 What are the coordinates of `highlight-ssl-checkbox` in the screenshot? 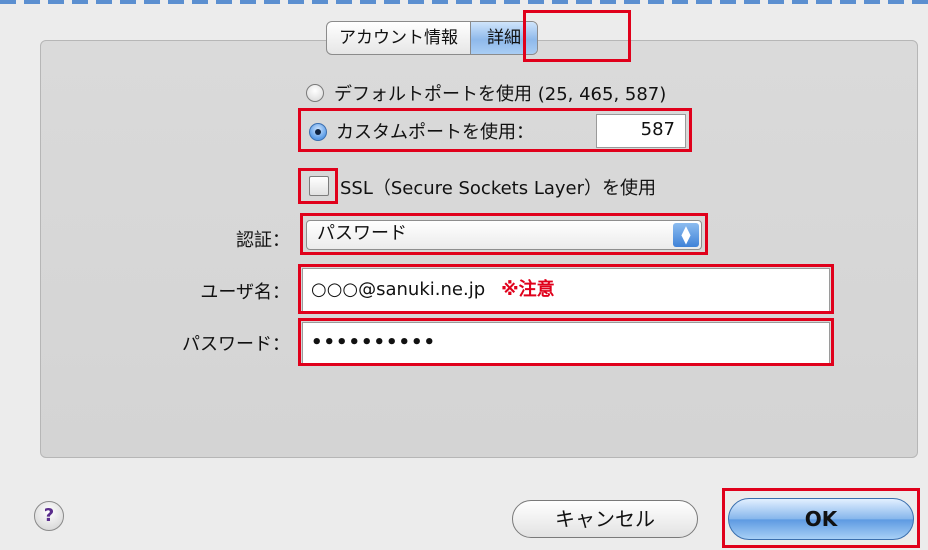 It's located at (318, 186).